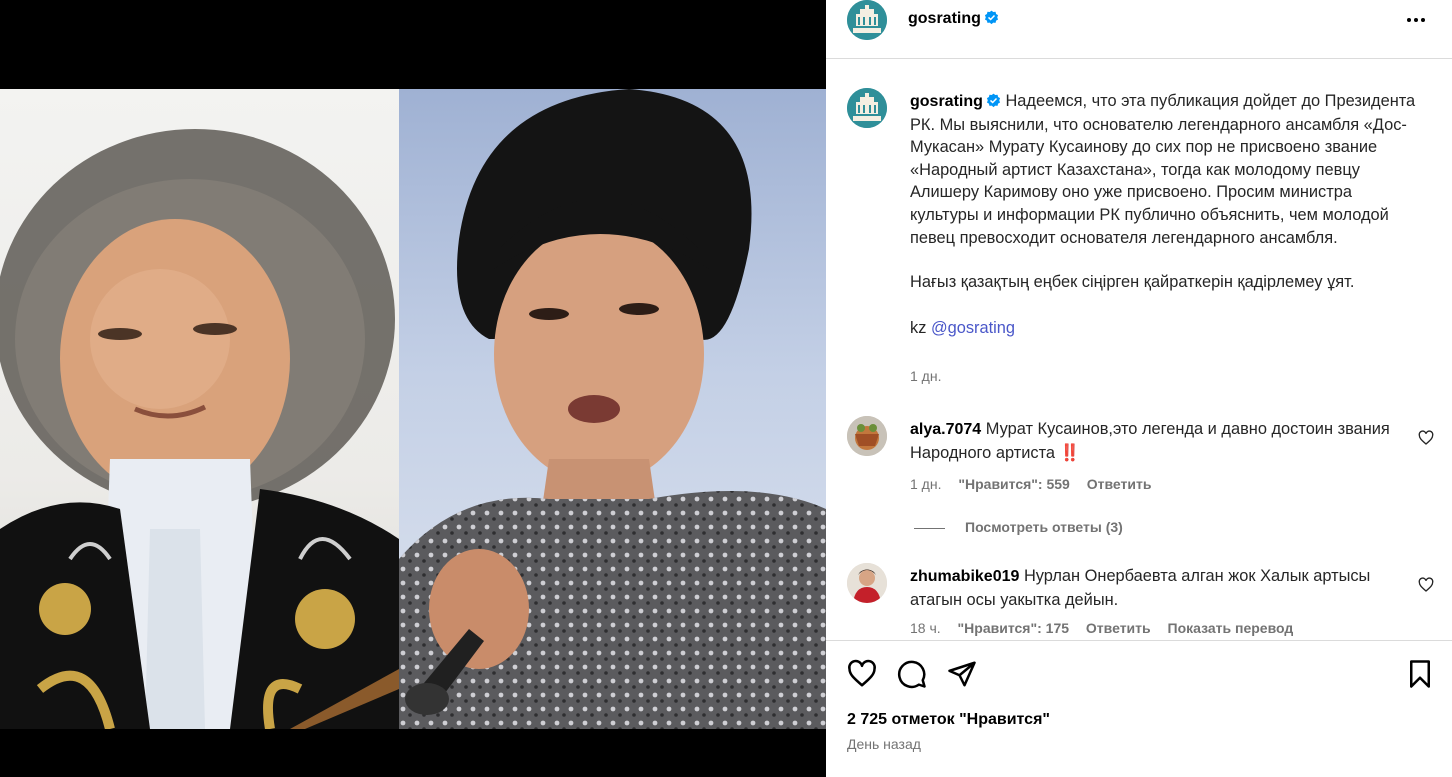 Image resolution: width=1452 pixels, height=777 pixels. What do you see at coordinates (973, 328) in the screenshot?
I see `caption-mention-link: @gosrating` at bounding box center [973, 328].